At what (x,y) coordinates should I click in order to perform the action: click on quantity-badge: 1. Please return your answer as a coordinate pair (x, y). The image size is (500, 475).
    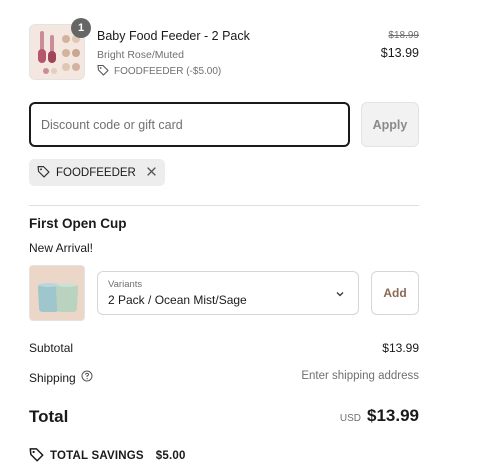
    Looking at the image, I should click on (81, 28).